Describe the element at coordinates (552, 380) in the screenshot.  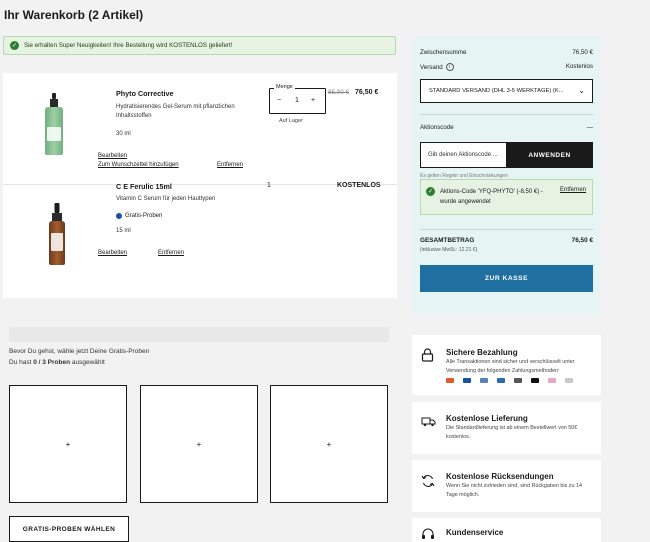
I see `klarna-icon` at that location.